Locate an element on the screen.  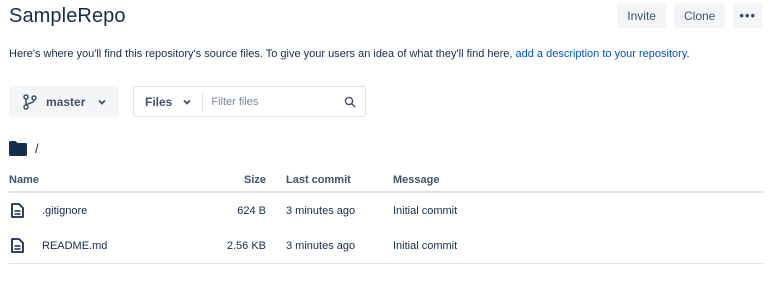
path-root: / is located at coordinates (37, 148).